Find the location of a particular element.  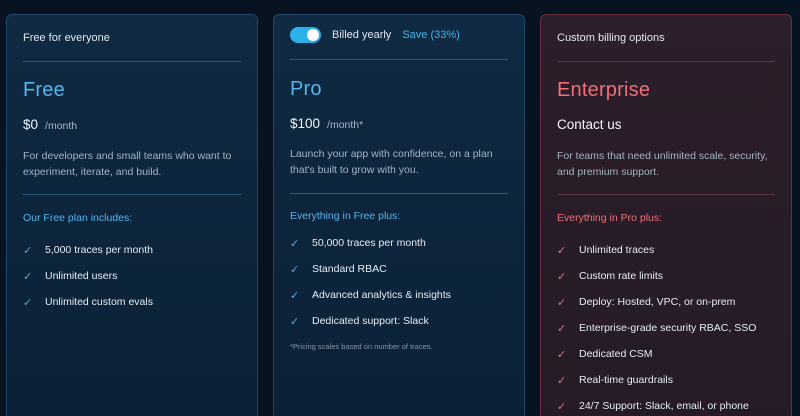

list-item: ✓ 24/7 Support: Slack, email, or phone is located at coordinates (656, 404).